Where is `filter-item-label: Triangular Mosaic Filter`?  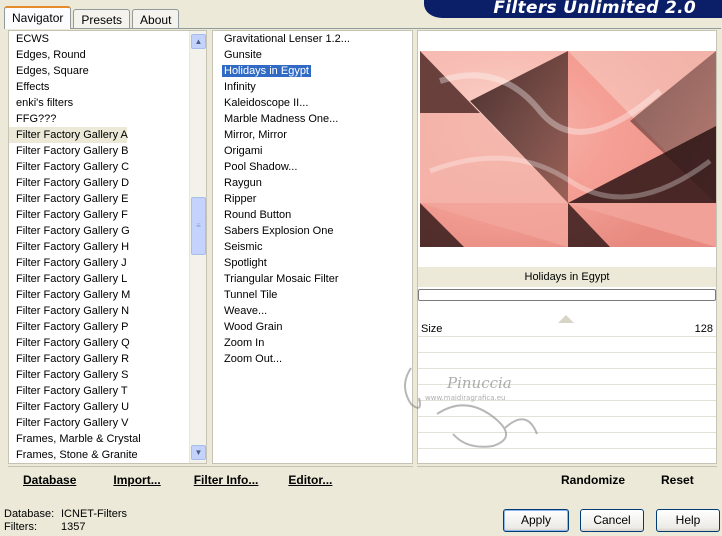
filter-item-label: Triangular Mosaic Filter is located at coordinates (281, 279).